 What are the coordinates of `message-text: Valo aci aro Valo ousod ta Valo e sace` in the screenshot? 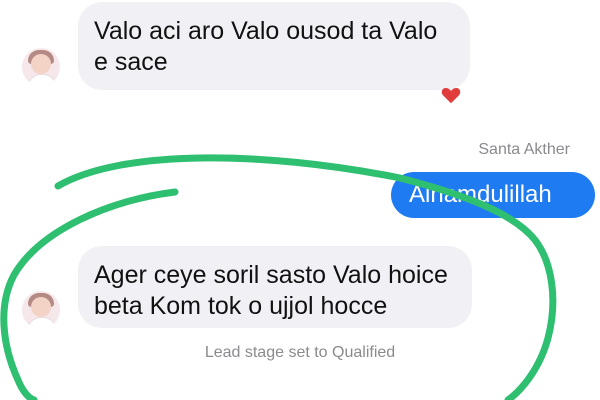 It's located at (266, 46).